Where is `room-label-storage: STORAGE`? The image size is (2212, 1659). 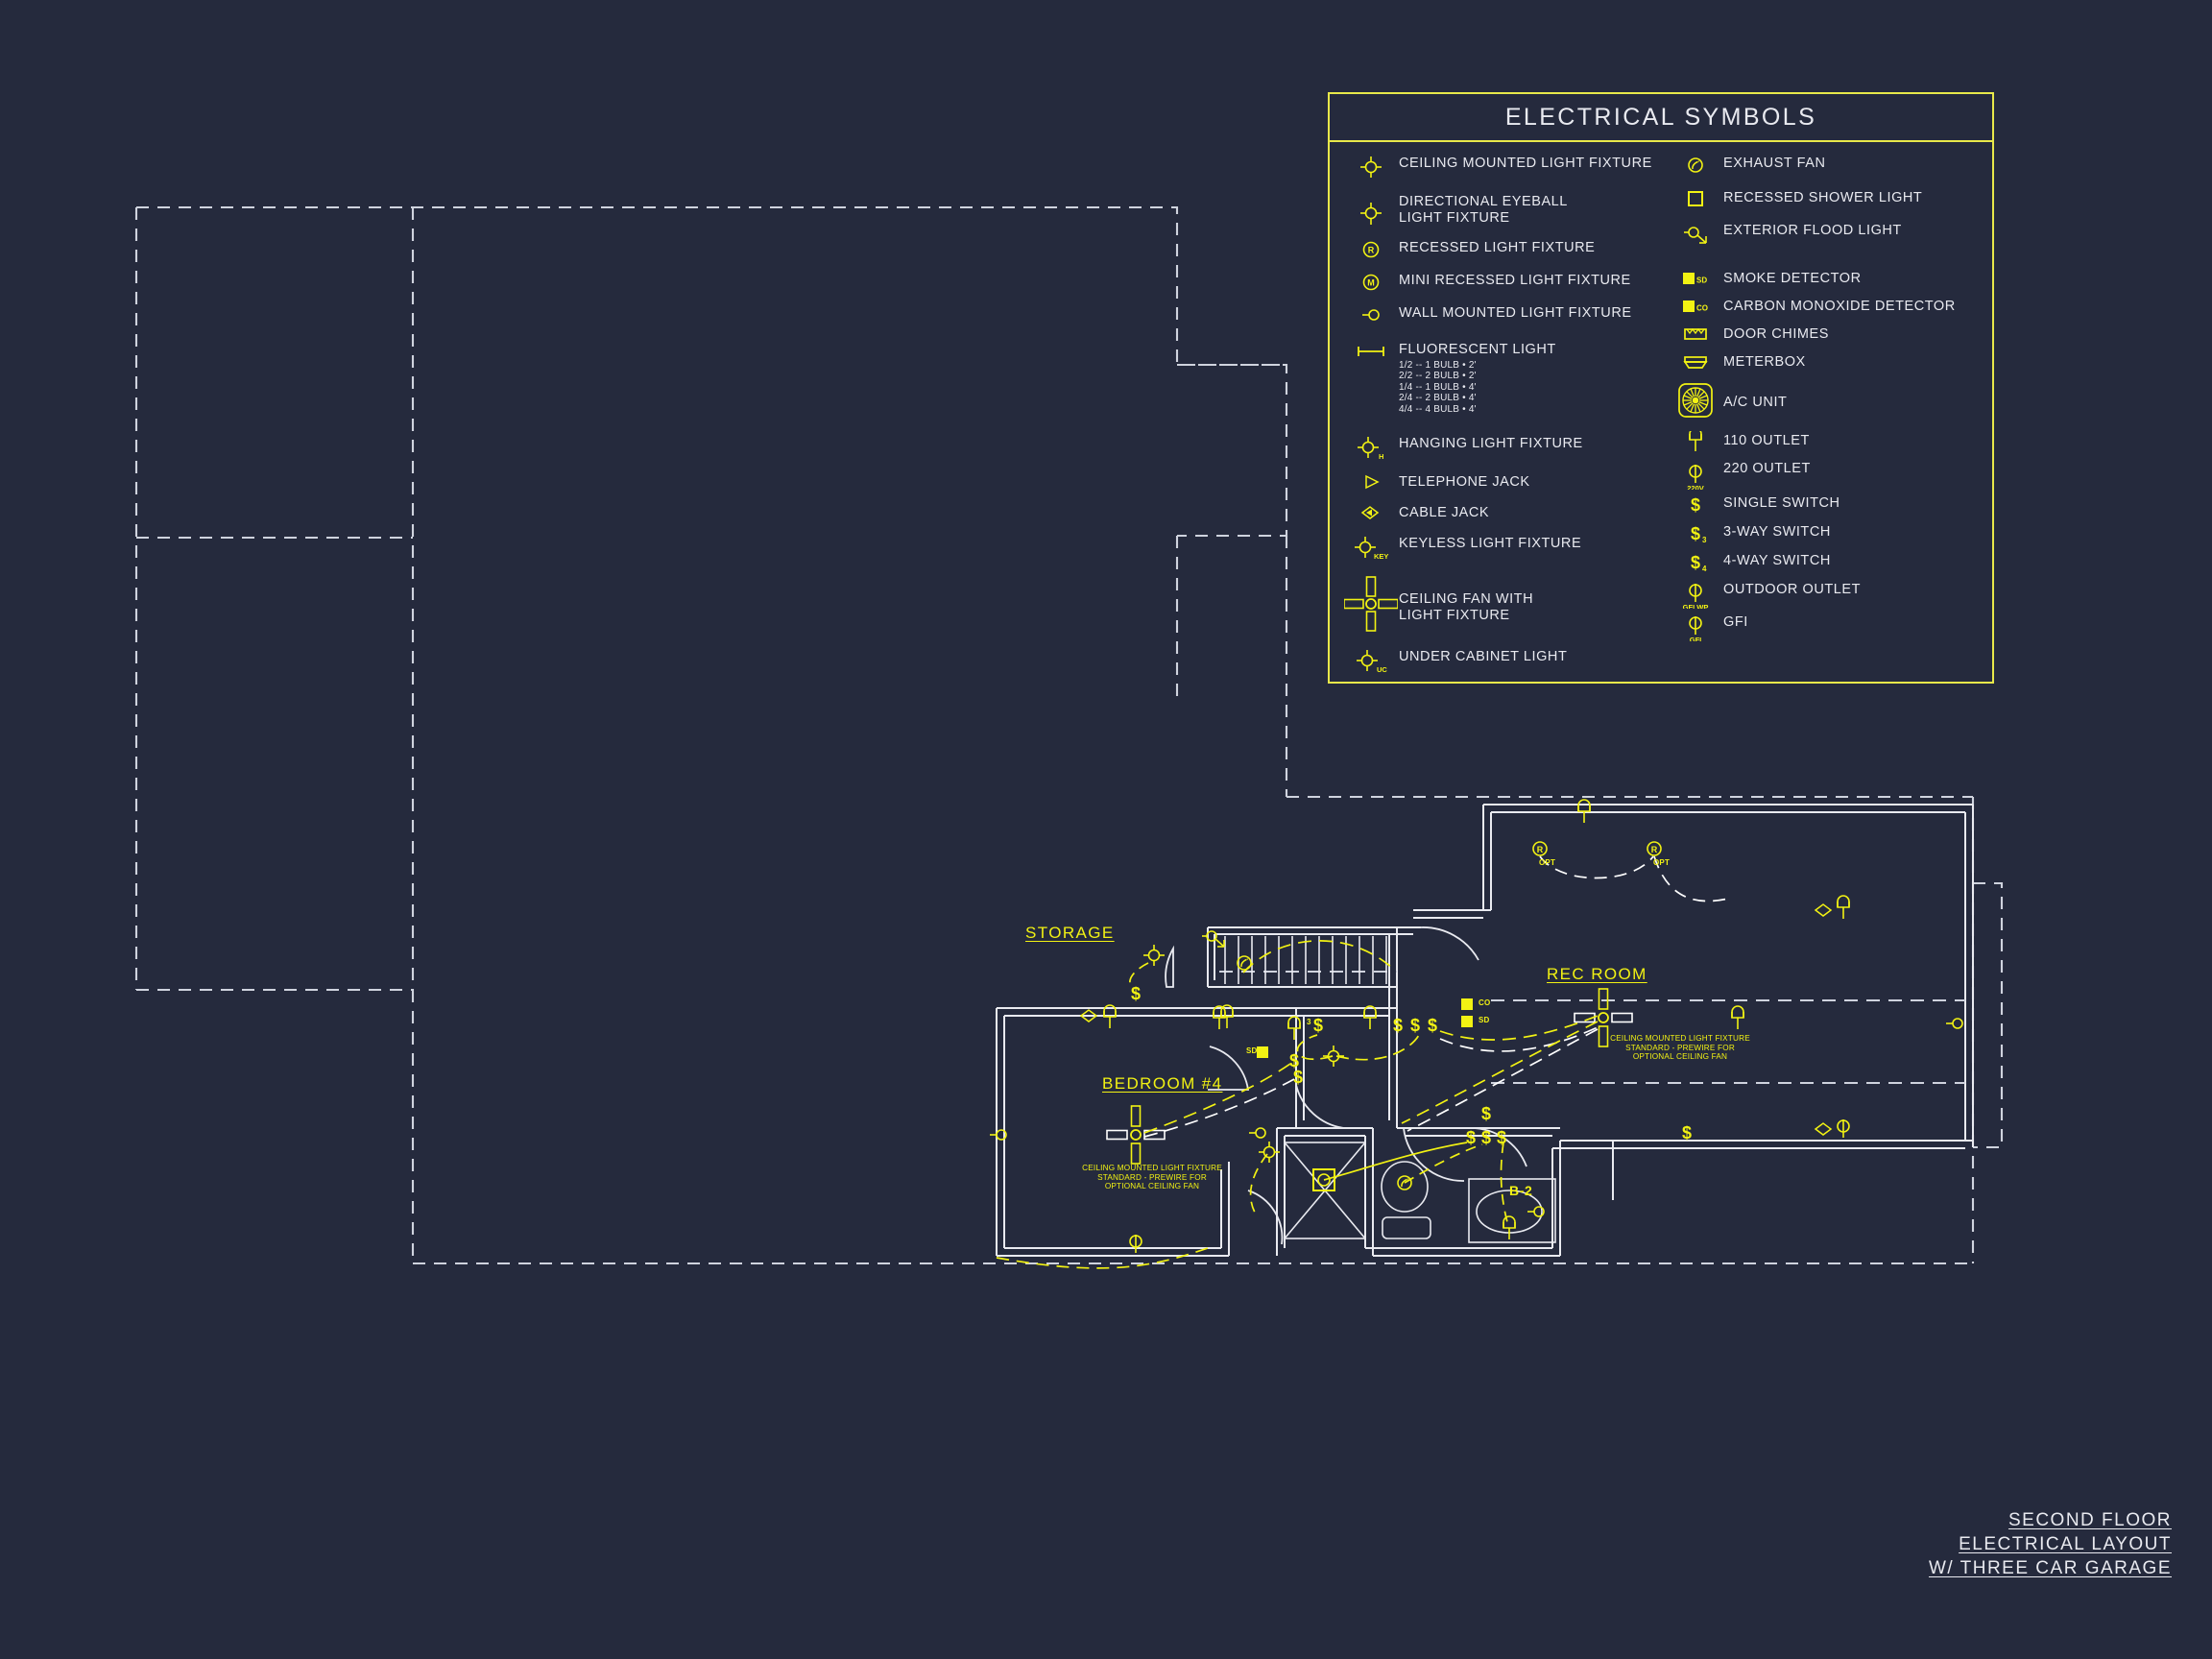 room-label-storage: STORAGE is located at coordinates (1070, 933).